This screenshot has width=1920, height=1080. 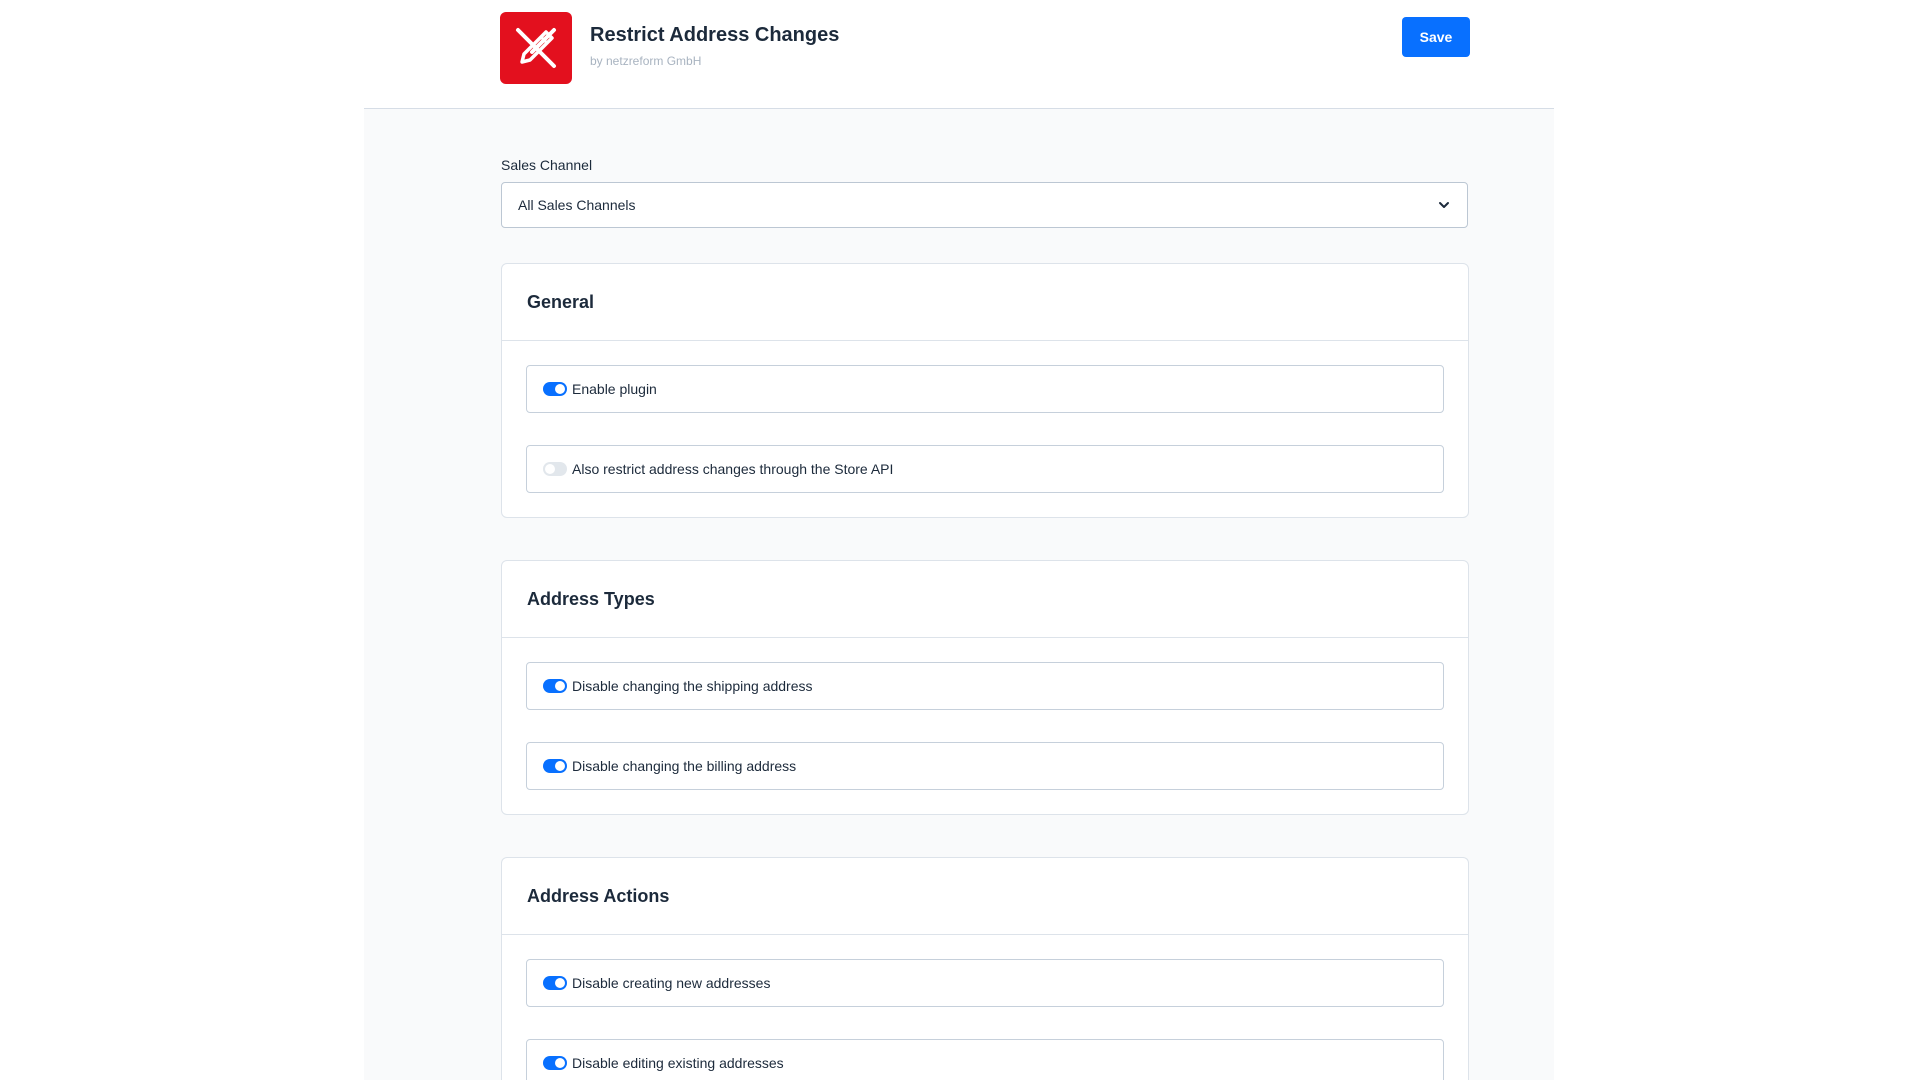 I want to click on section-title: General, so click(x=985, y=302).